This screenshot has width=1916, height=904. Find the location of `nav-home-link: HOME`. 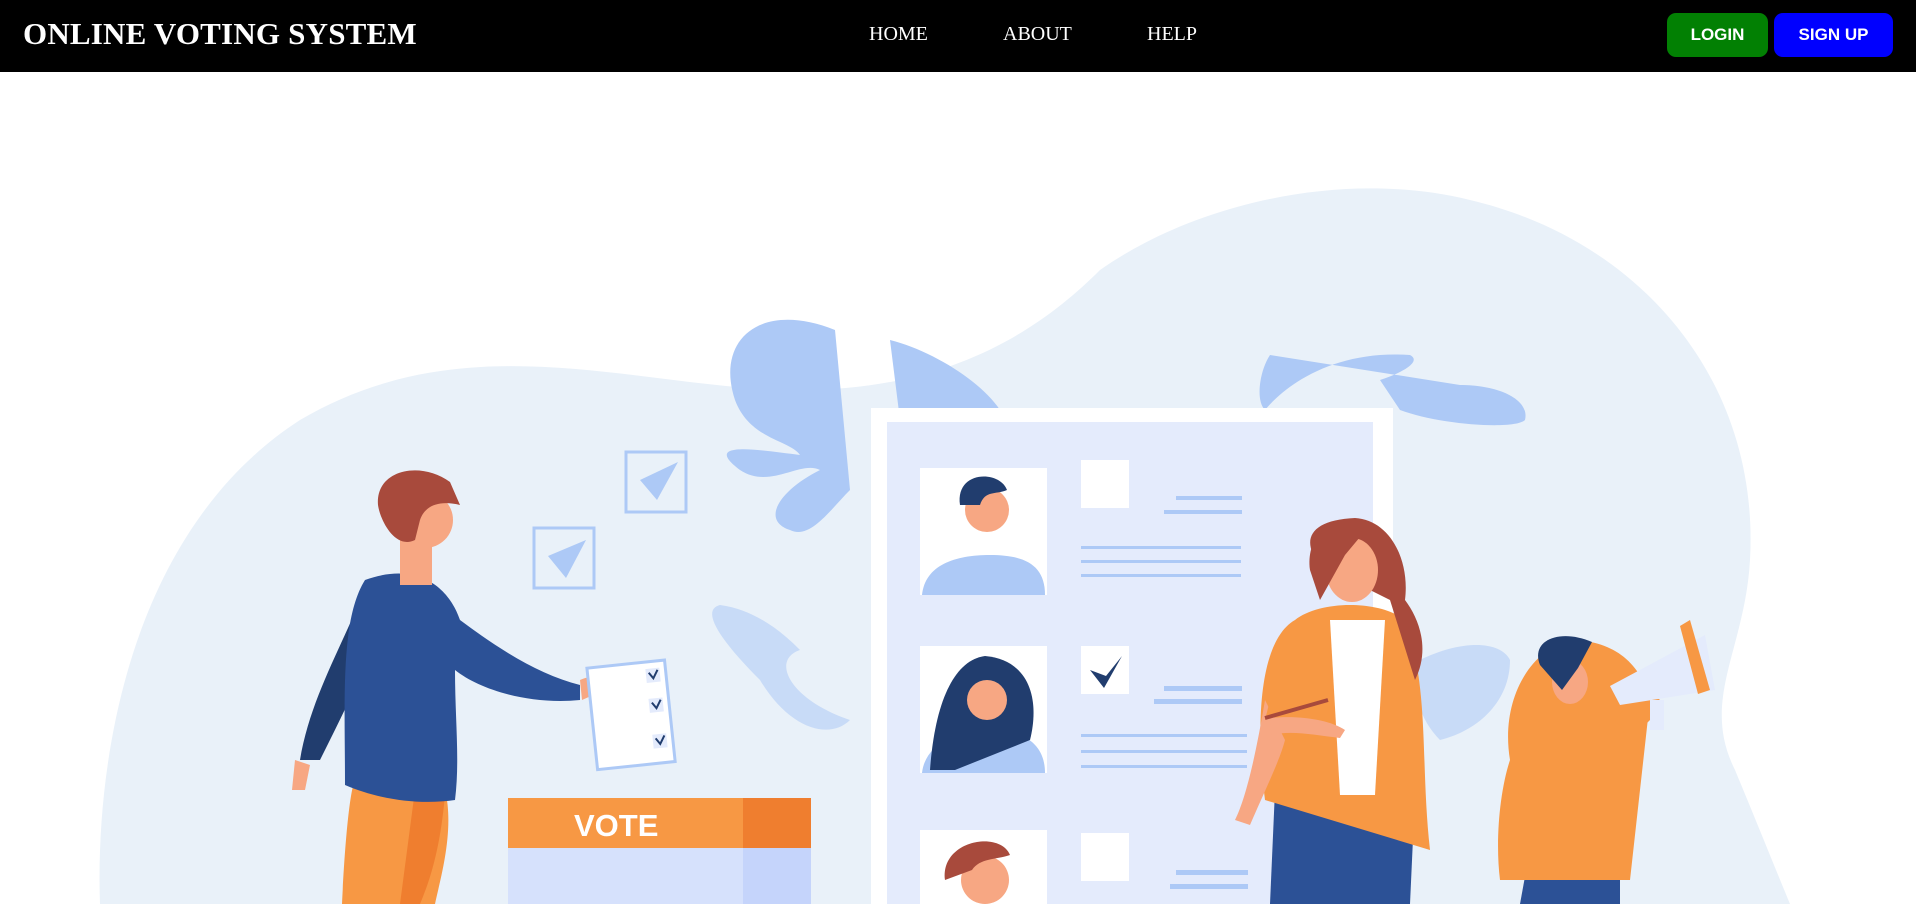

nav-home-link: HOME is located at coordinates (898, 34).